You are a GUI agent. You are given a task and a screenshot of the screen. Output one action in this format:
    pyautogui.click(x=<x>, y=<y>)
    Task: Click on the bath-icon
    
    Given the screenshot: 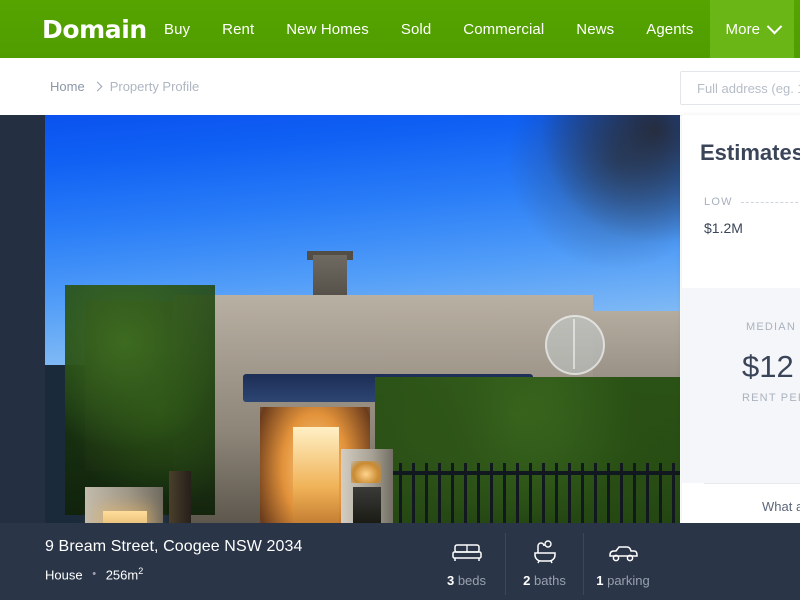 What is the action you would take?
    pyautogui.click(x=544, y=552)
    